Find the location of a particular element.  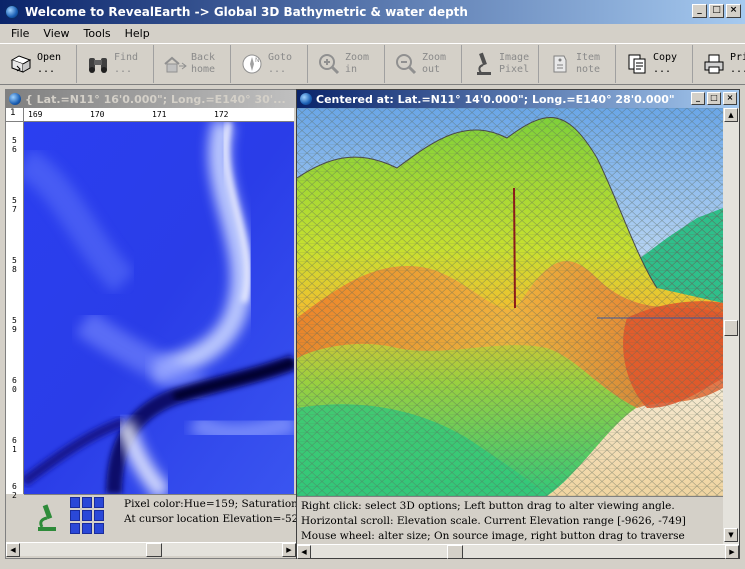

copy-label: Copy is located at coordinates (665, 57).